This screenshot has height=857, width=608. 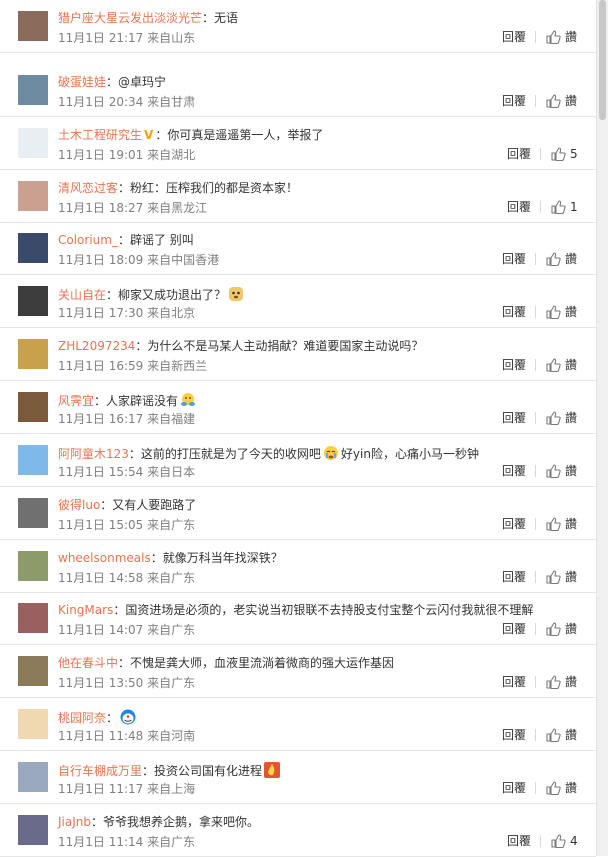 What do you see at coordinates (323, 610) in the screenshot?
I see `comment-text: ：国资进场是必须的，老实说当初银联不去持股支付宝整个云闪付我就很不理解` at bounding box center [323, 610].